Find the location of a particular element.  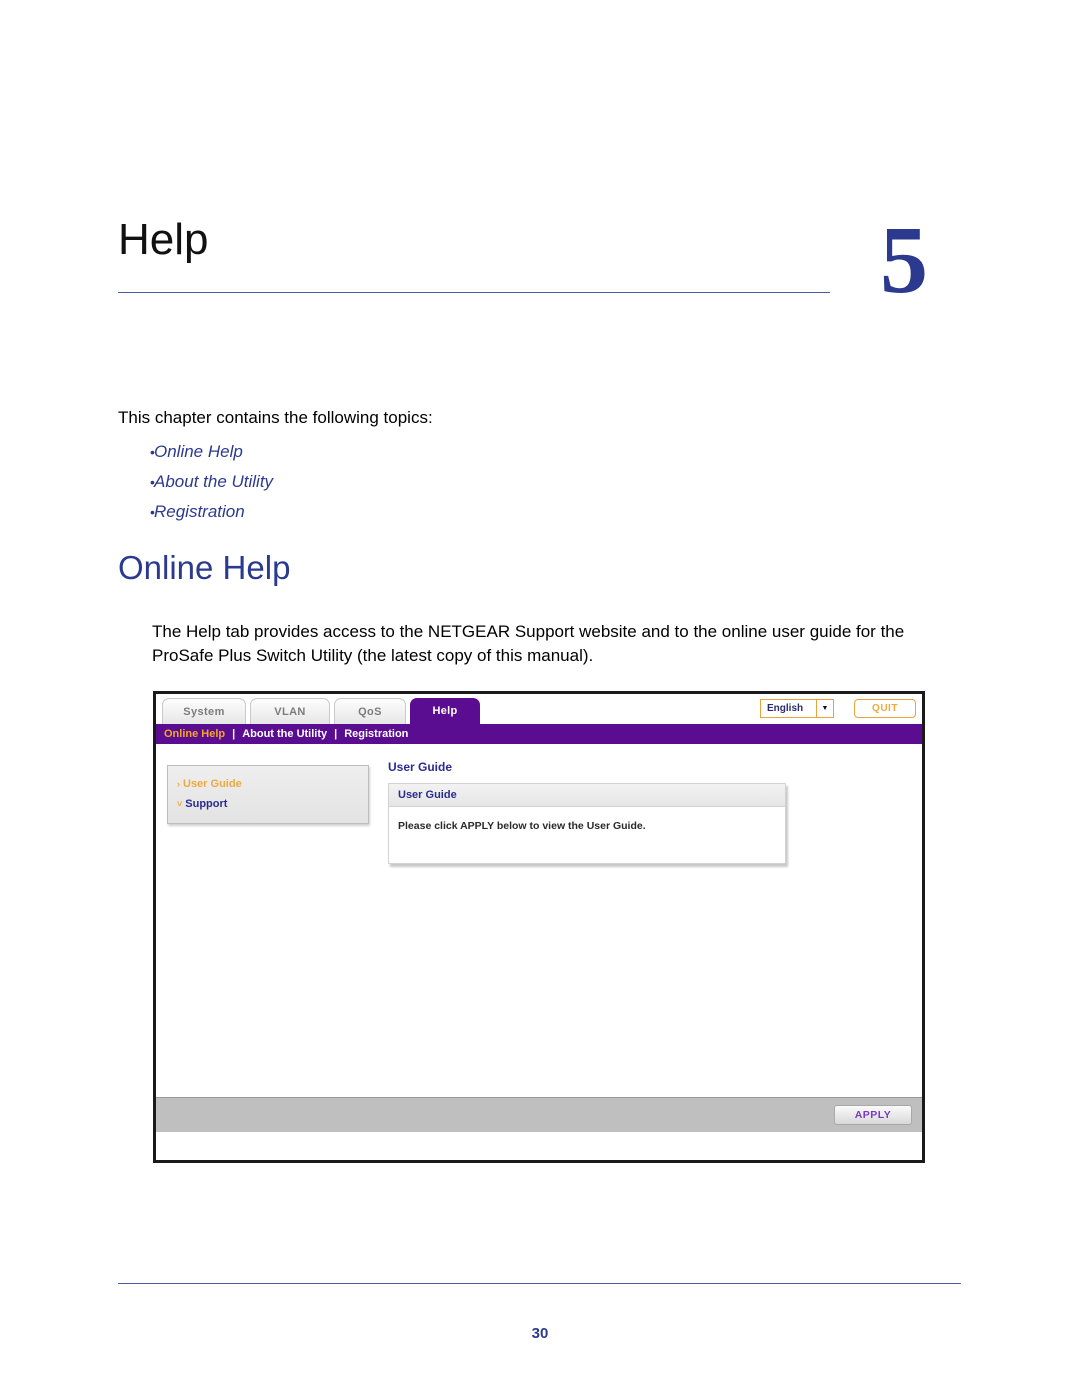

section-heading: Online Help is located at coordinates (204, 567).